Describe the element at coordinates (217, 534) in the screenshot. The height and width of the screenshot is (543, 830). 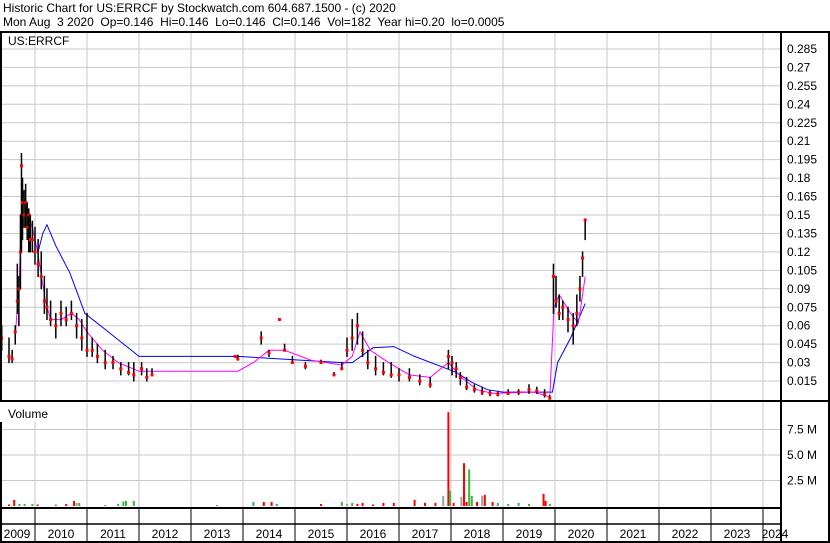
I see `year-label: 2013` at that location.